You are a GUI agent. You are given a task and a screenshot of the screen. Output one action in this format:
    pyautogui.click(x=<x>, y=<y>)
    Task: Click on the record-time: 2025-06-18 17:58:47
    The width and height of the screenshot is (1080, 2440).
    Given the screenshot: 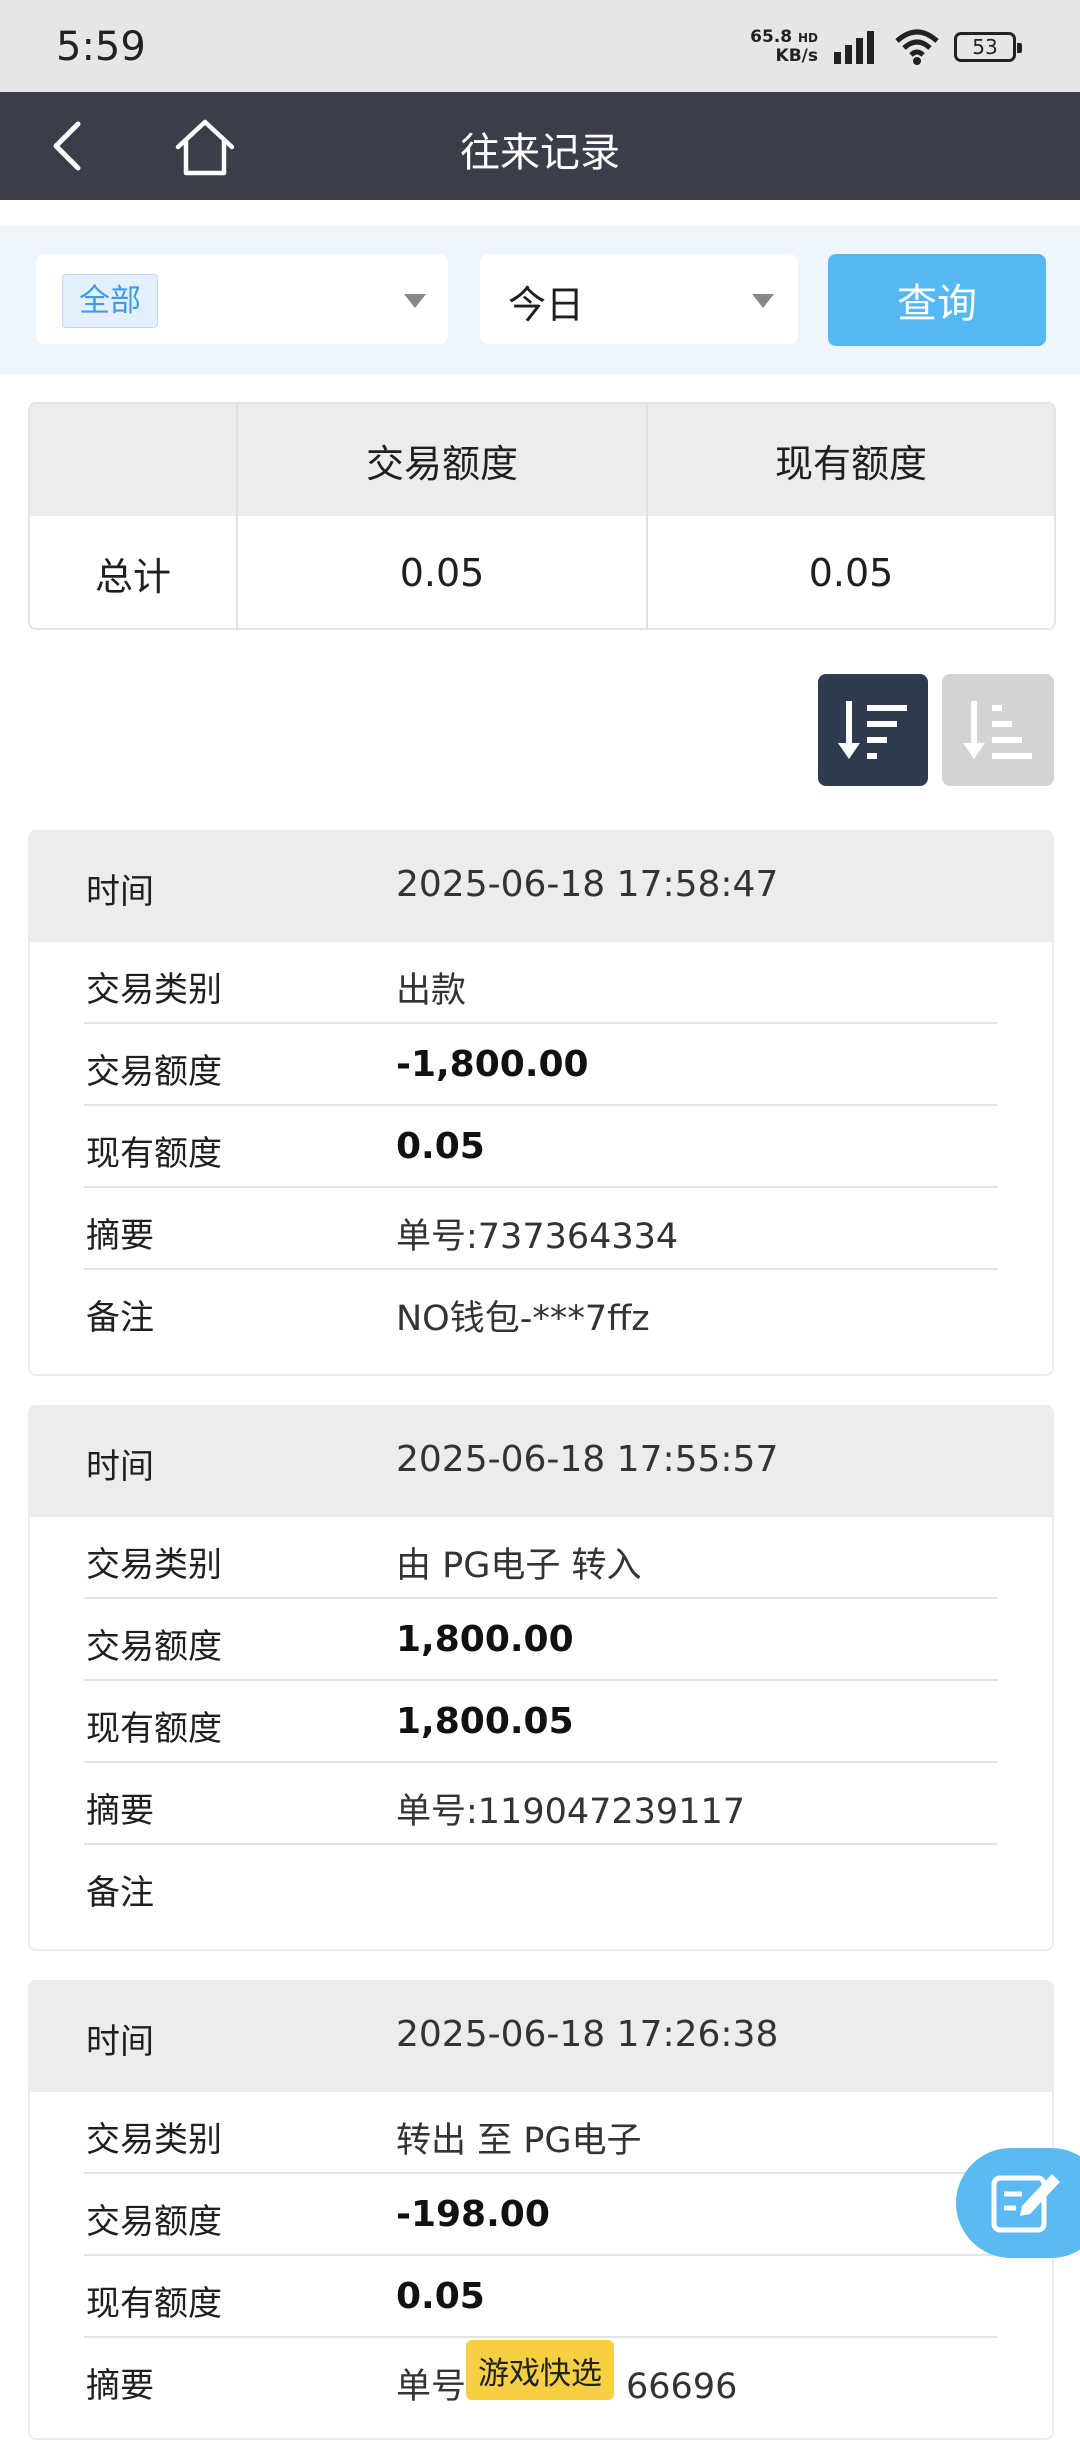 What is the action you would take?
    pyautogui.click(x=587, y=884)
    